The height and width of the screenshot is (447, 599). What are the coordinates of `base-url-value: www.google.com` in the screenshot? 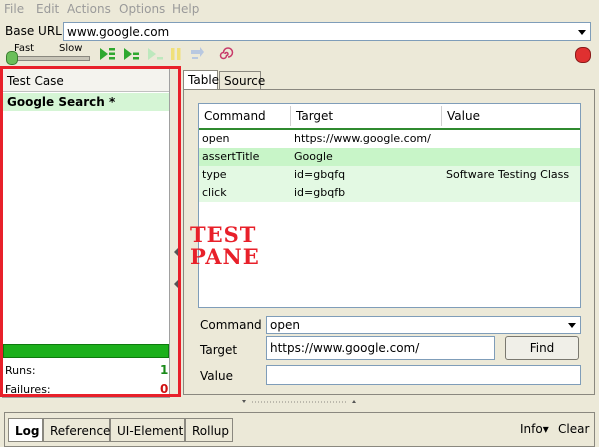 It's located at (118, 32).